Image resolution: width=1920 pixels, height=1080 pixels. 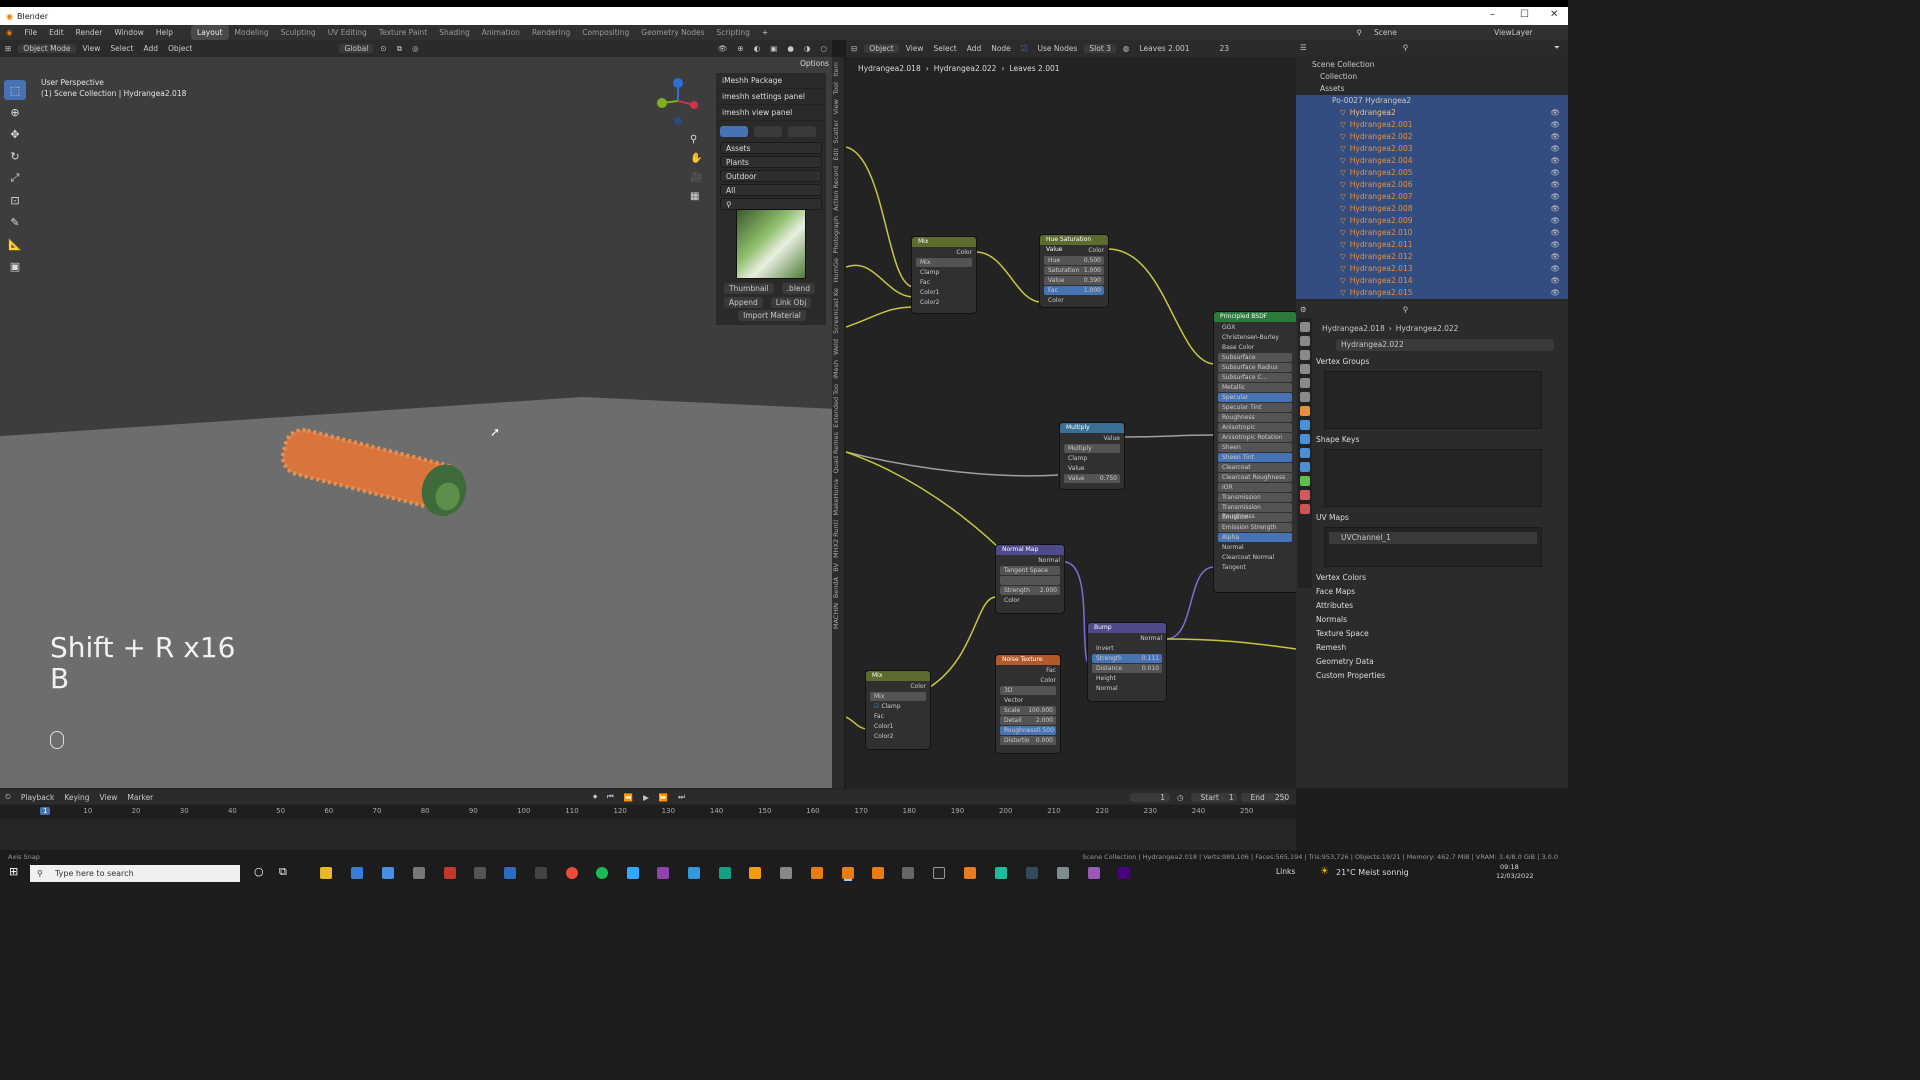 What do you see at coordinates (1074, 270) in the screenshot?
I see `hsv-saturation-field: Saturation 1.000` at bounding box center [1074, 270].